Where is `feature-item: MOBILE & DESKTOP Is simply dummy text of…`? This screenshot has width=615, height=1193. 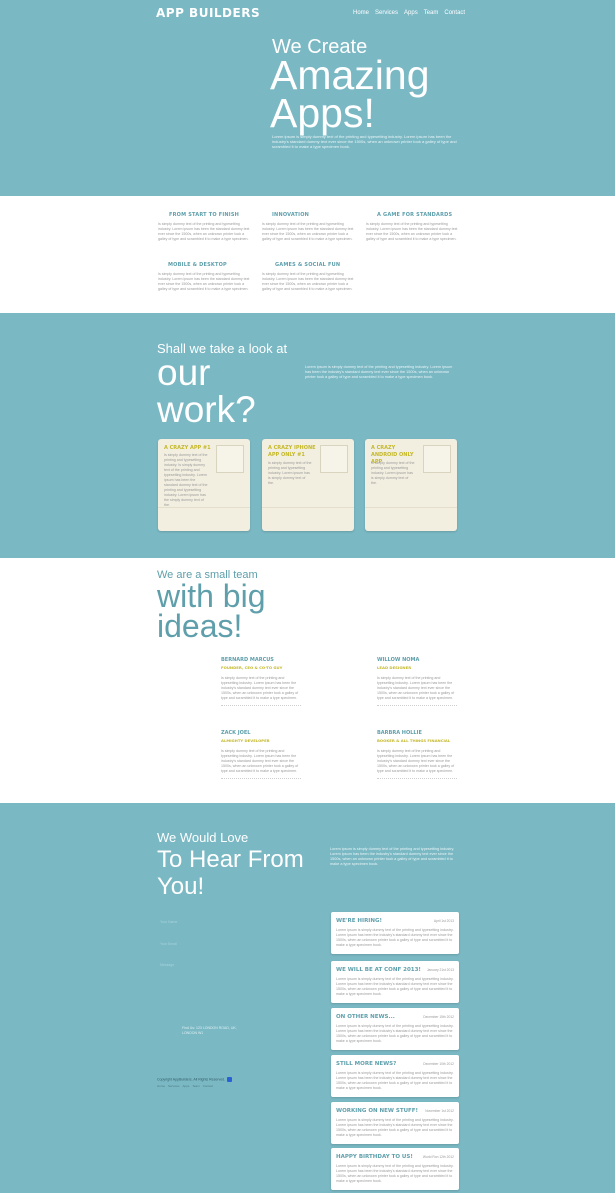 feature-item: MOBILE & DESKTOP Is simply dummy text of… is located at coordinates (204, 277).